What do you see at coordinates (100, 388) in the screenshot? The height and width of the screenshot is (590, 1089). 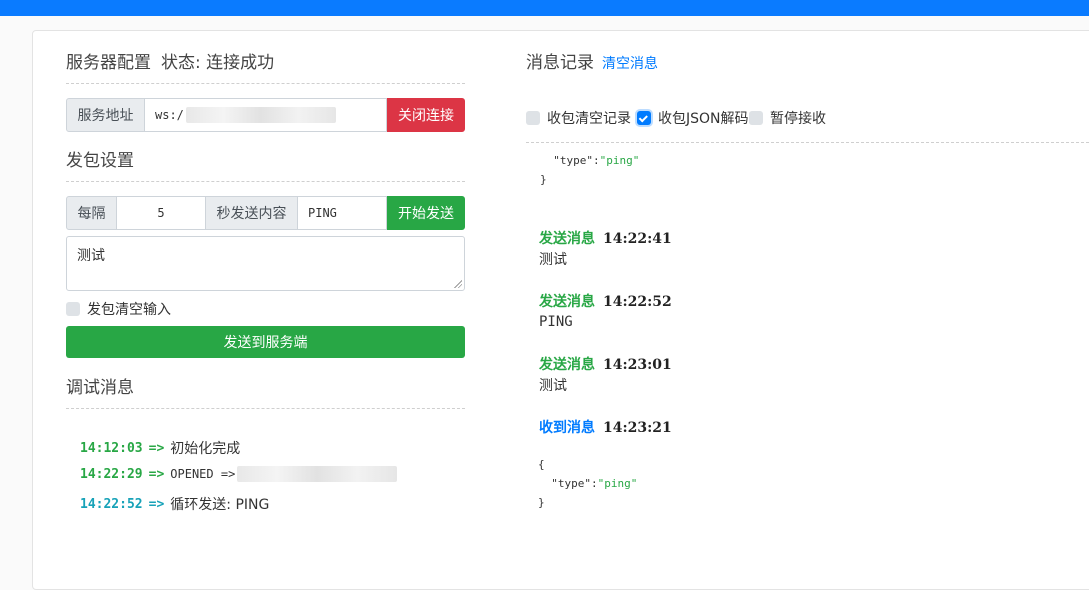 I see `debug-title: 调试消息` at bounding box center [100, 388].